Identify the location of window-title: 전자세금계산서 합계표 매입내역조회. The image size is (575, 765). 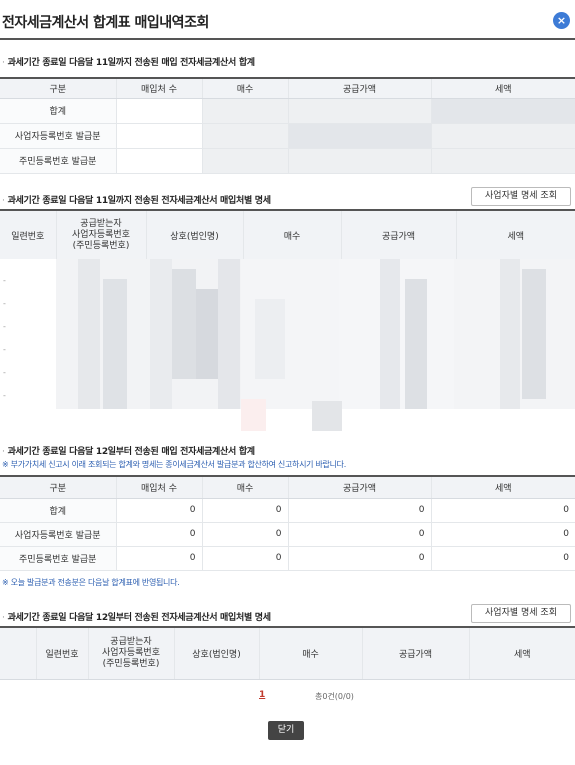
(105, 23).